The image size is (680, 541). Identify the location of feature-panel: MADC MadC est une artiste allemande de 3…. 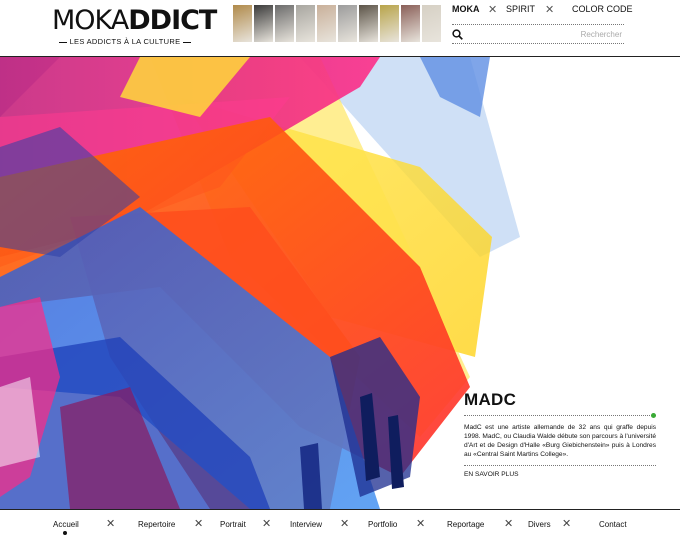
(560, 434).